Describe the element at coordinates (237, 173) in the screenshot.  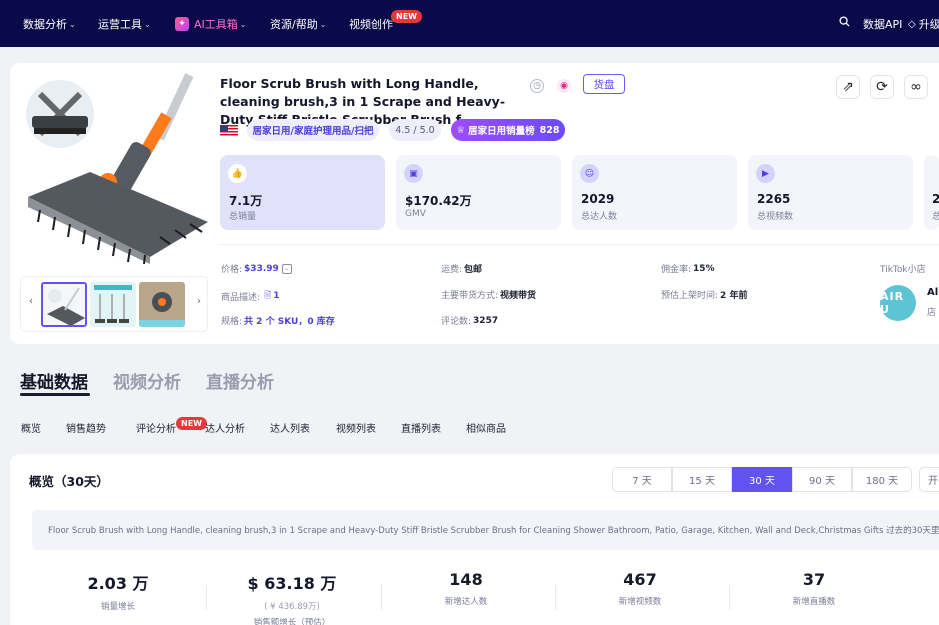
I see `thumbs-up-icon: 👍` at that location.